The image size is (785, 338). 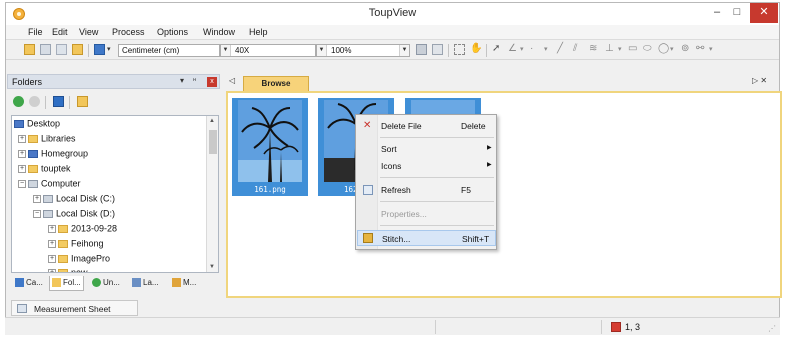 What do you see at coordinates (113, 102) in the screenshot?
I see `folders-panel-toolbar` at bounding box center [113, 102].